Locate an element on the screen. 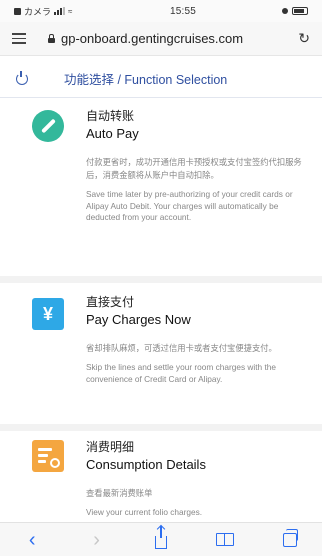 The image size is (322, 556). bill-search-icon is located at coordinates (48, 456).